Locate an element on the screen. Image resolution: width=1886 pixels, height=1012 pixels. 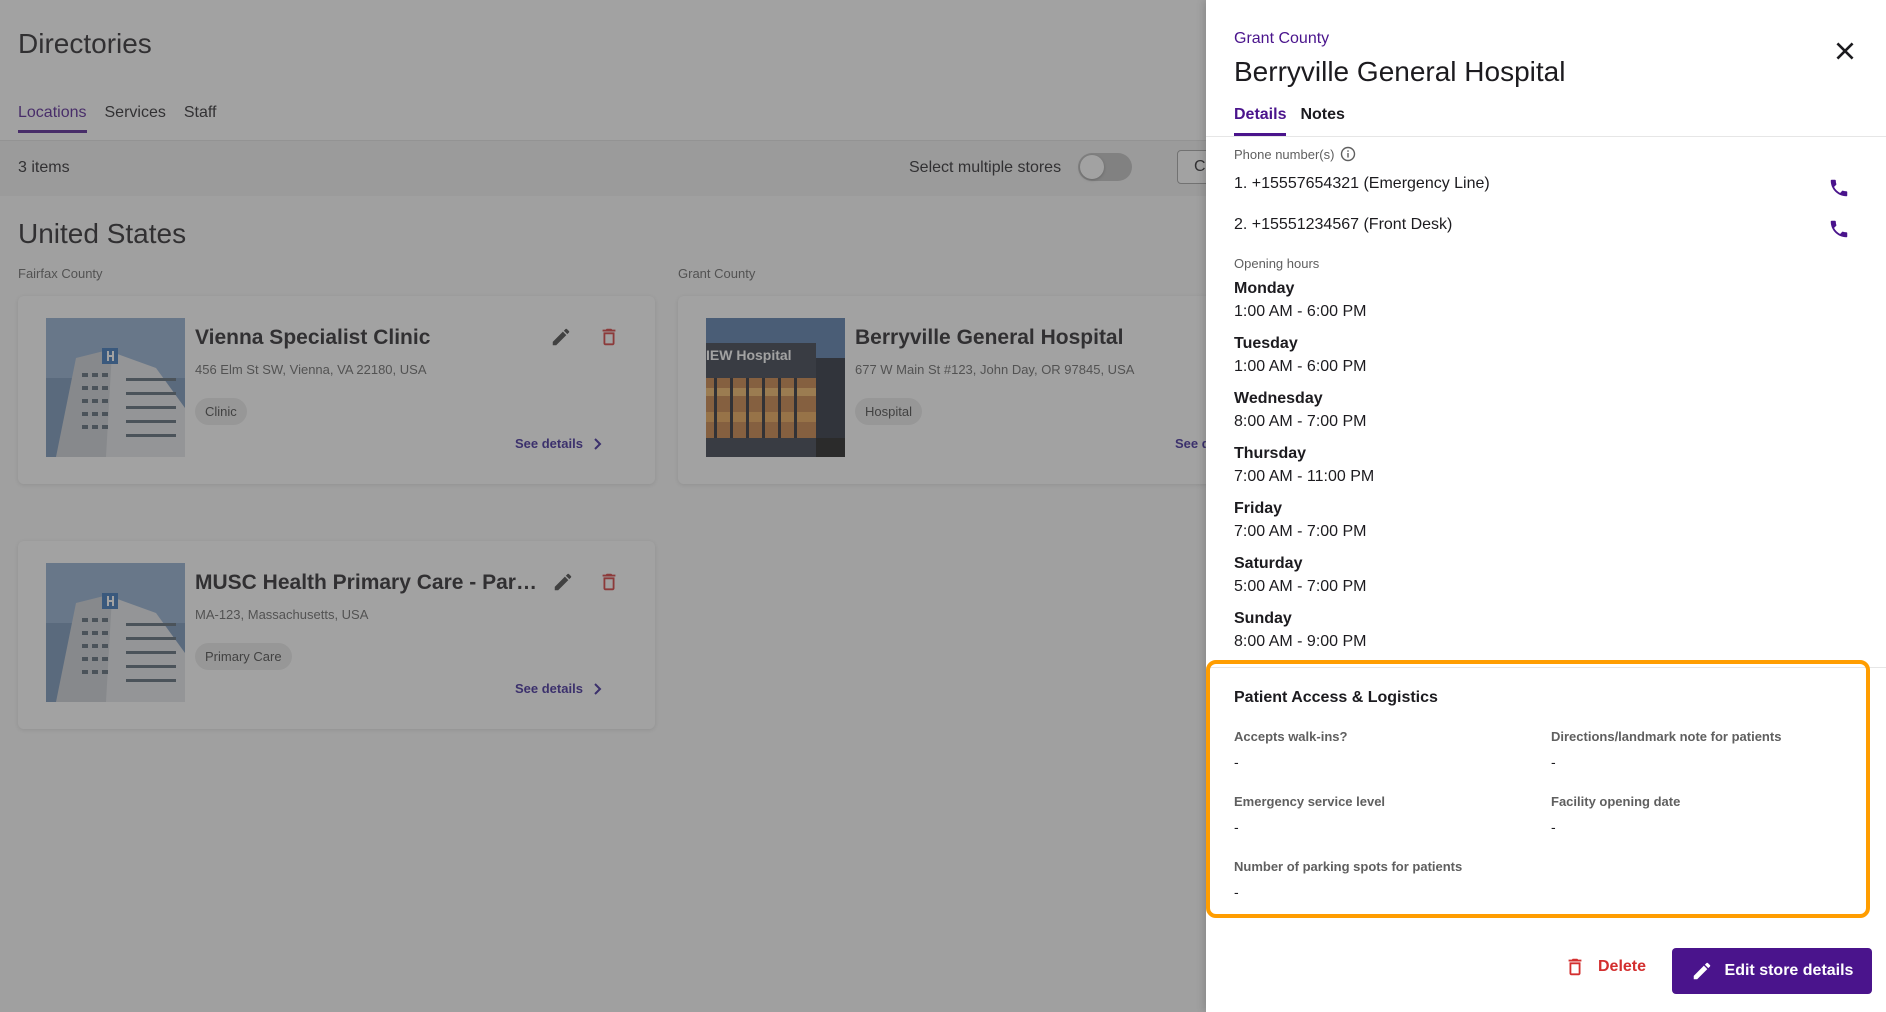
field-label-walk-ins: Accepts walk-ins? is located at coordinates (1291, 736).